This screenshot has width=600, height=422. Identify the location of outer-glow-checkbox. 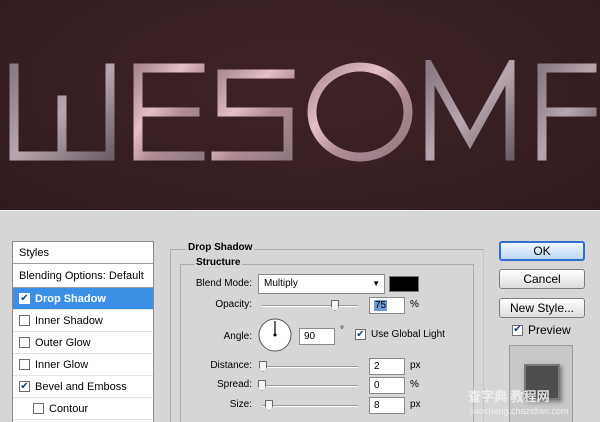
(24, 342).